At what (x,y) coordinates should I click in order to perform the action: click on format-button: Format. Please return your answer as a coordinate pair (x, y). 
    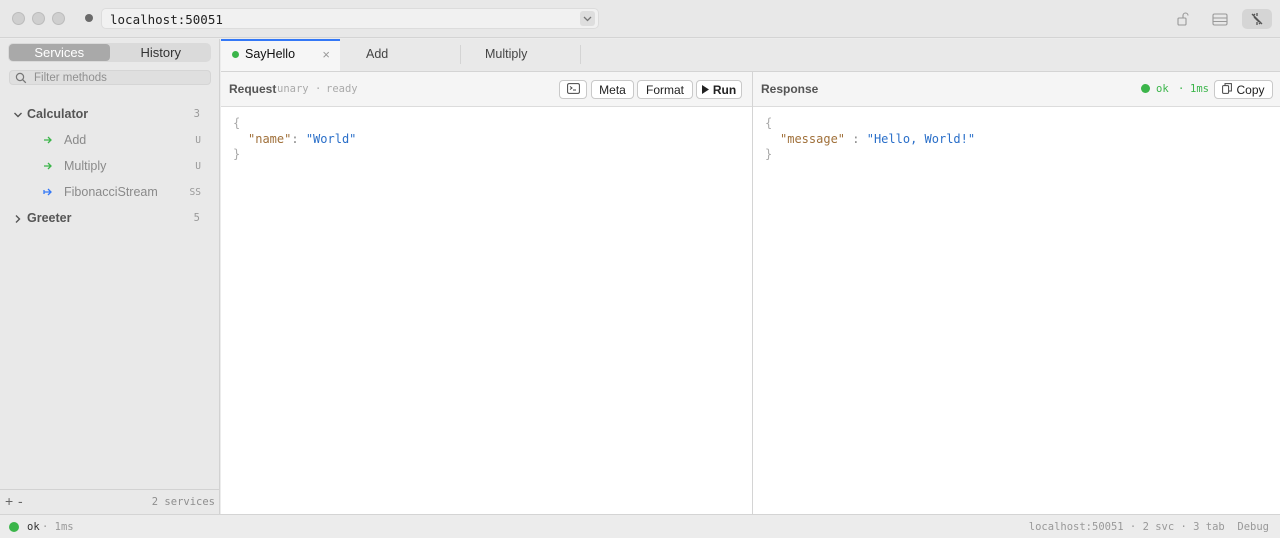
    Looking at the image, I should click on (665, 89).